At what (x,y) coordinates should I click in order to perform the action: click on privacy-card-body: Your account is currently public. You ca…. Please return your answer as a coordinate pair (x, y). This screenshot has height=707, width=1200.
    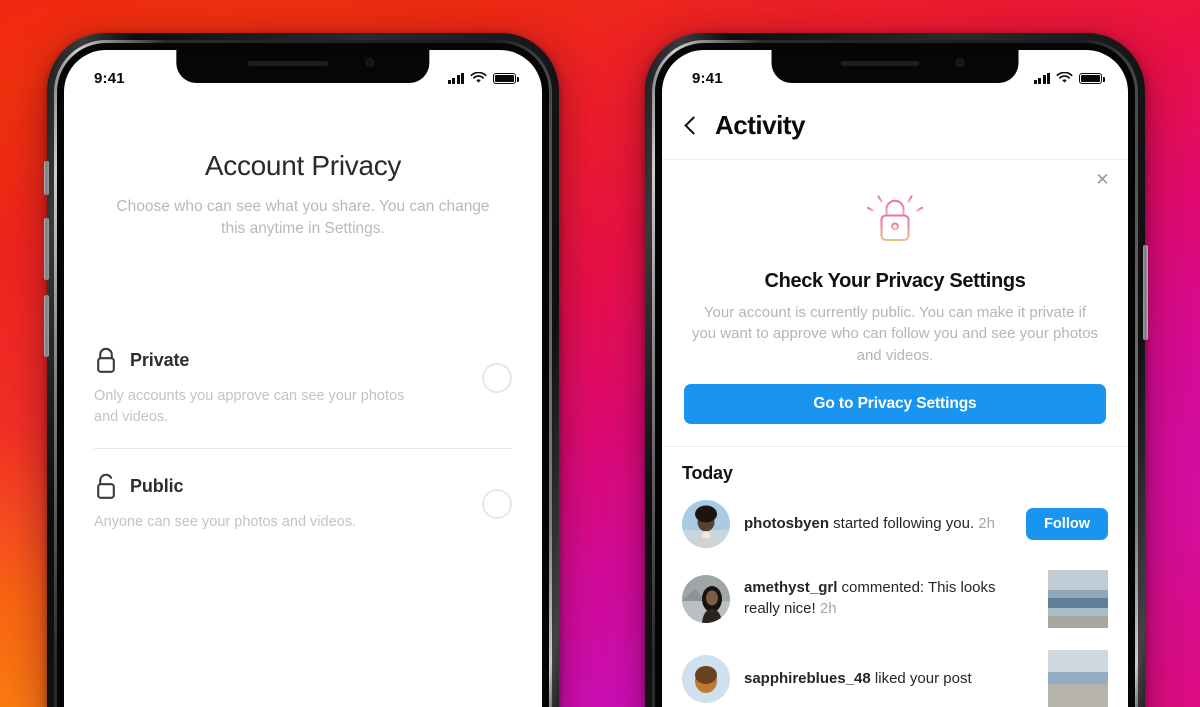
    Looking at the image, I should click on (895, 334).